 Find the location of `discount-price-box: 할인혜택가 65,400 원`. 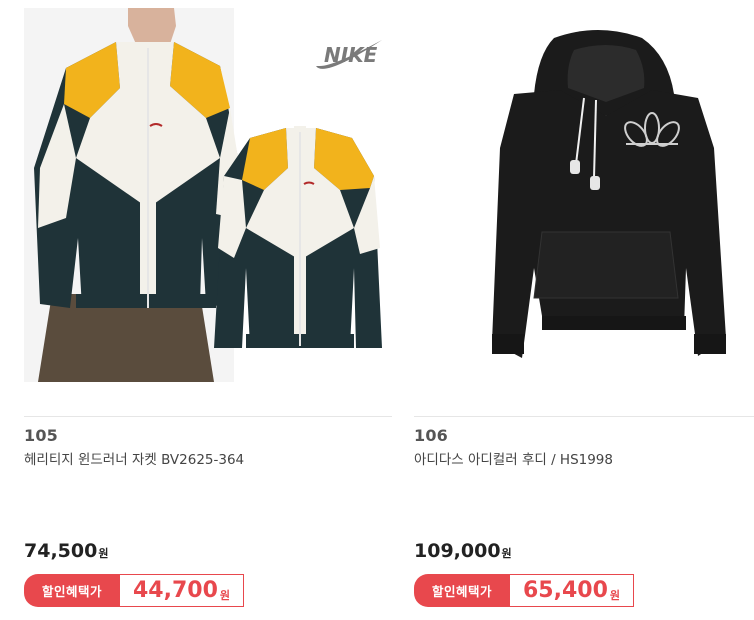

discount-price-box: 할인혜택가 65,400 원 is located at coordinates (524, 590).